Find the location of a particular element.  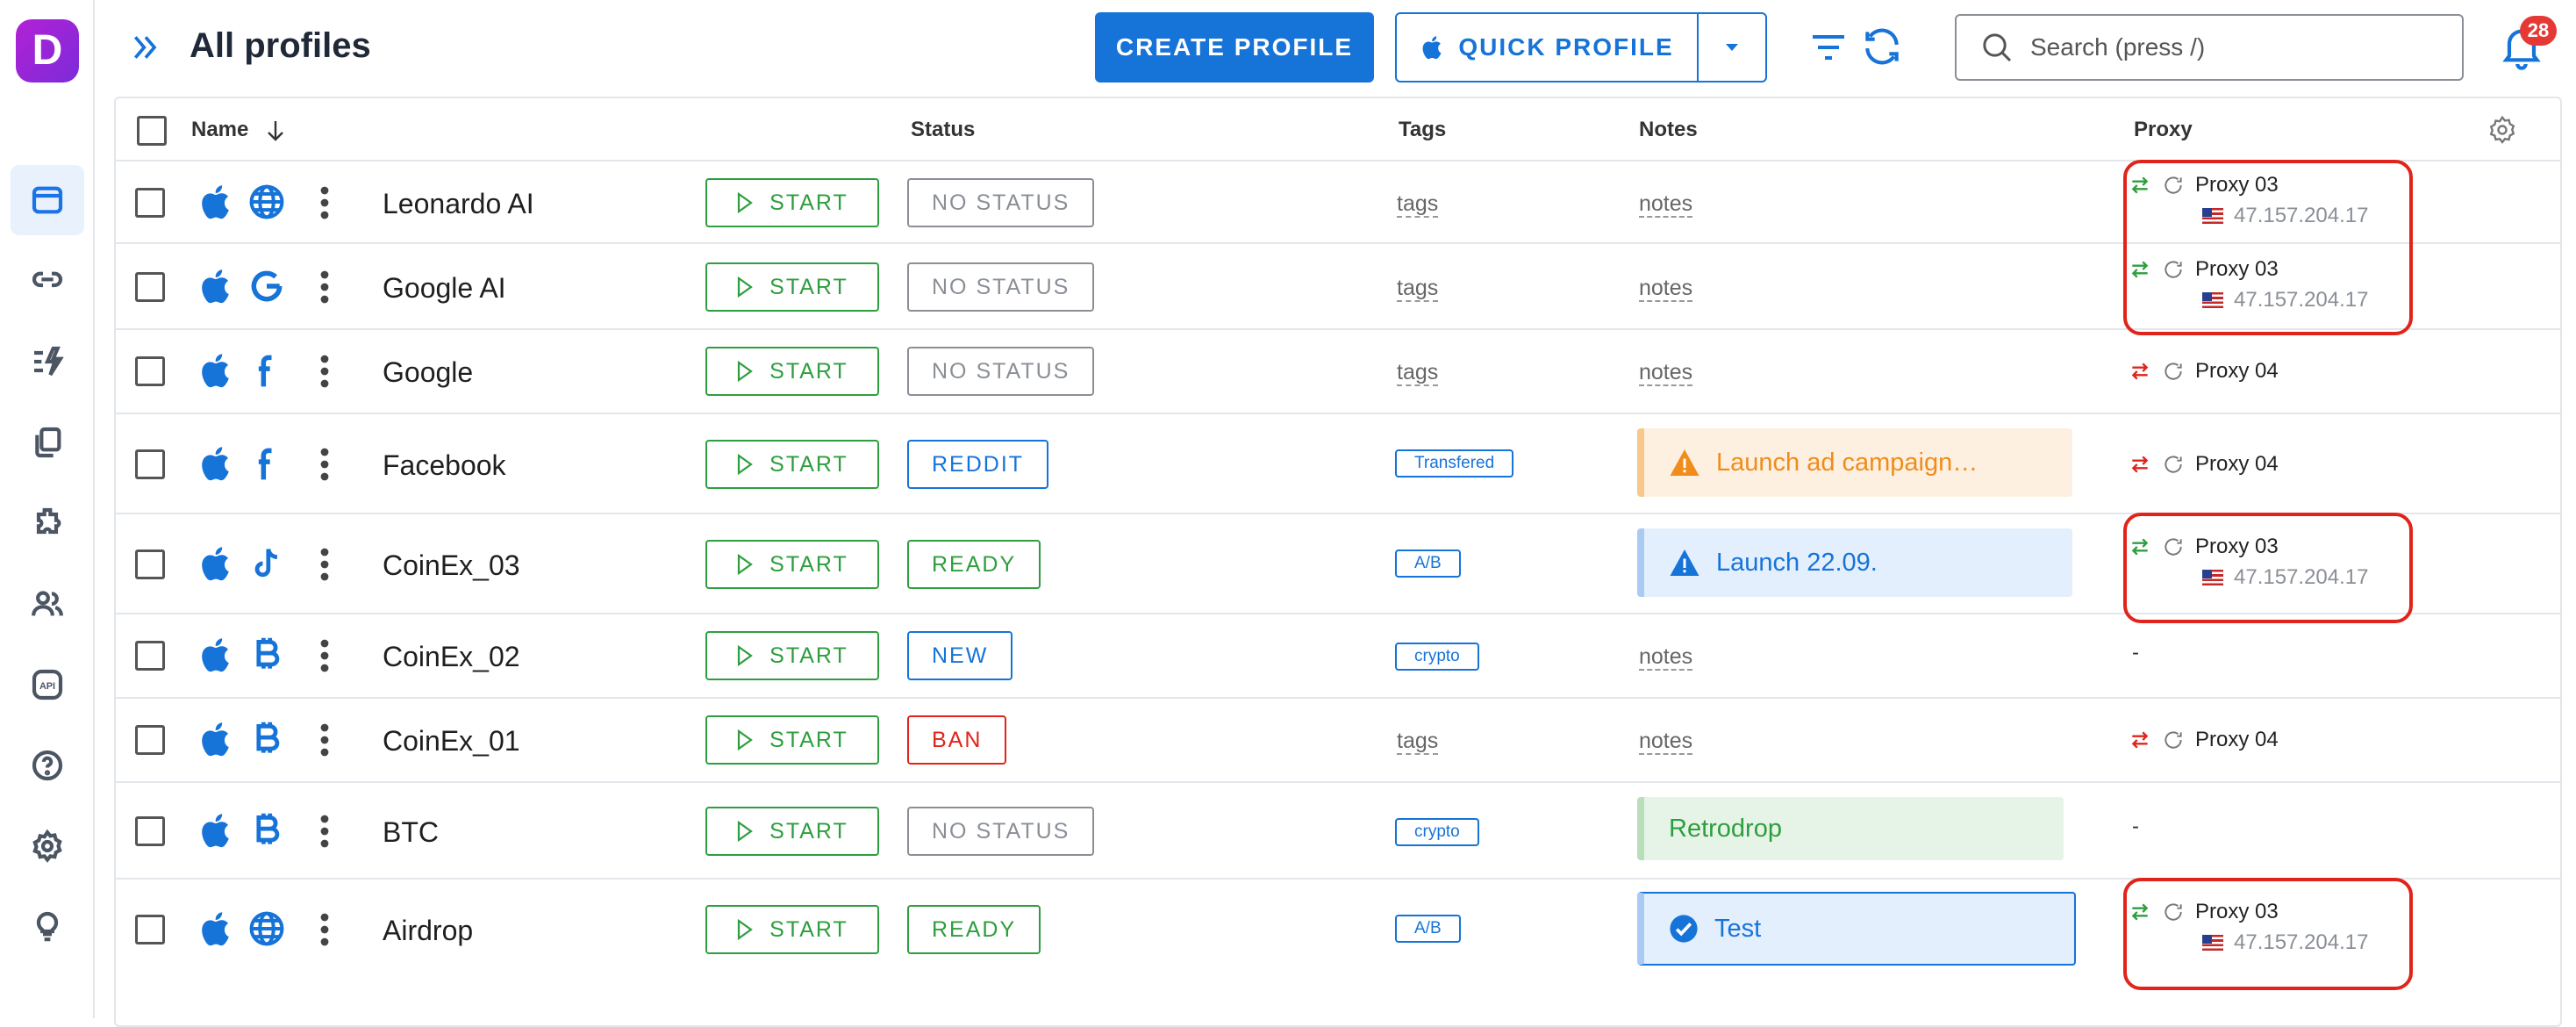

column-header-notes: Notes is located at coordinates (1668, 130).